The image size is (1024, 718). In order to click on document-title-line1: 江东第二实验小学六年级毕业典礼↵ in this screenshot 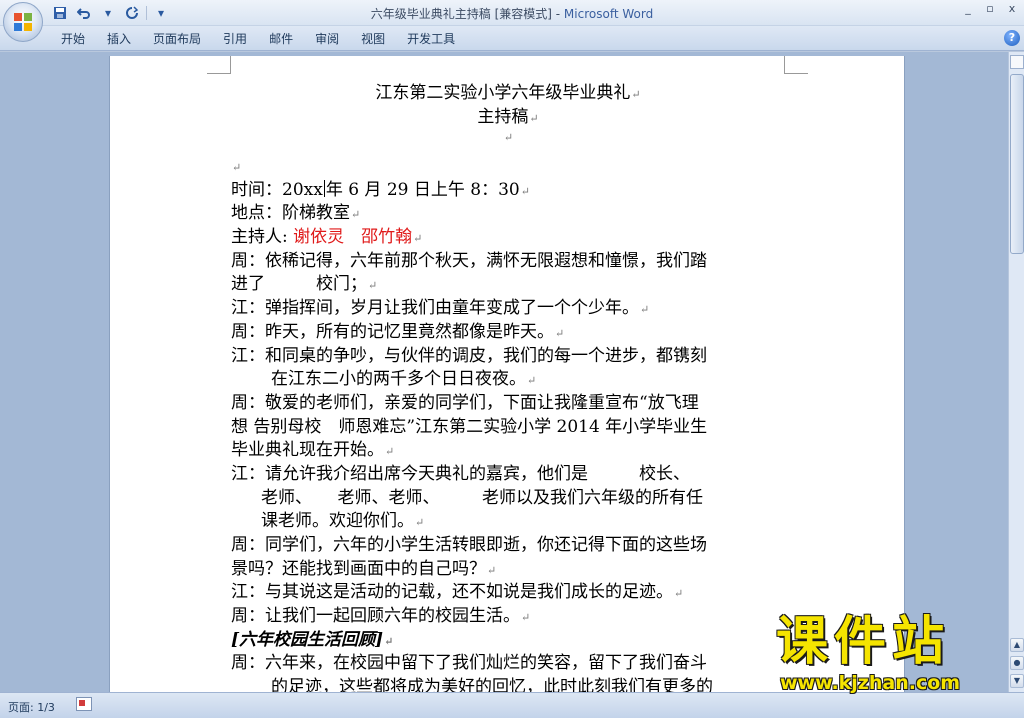, I will do `click(508, 93)`.